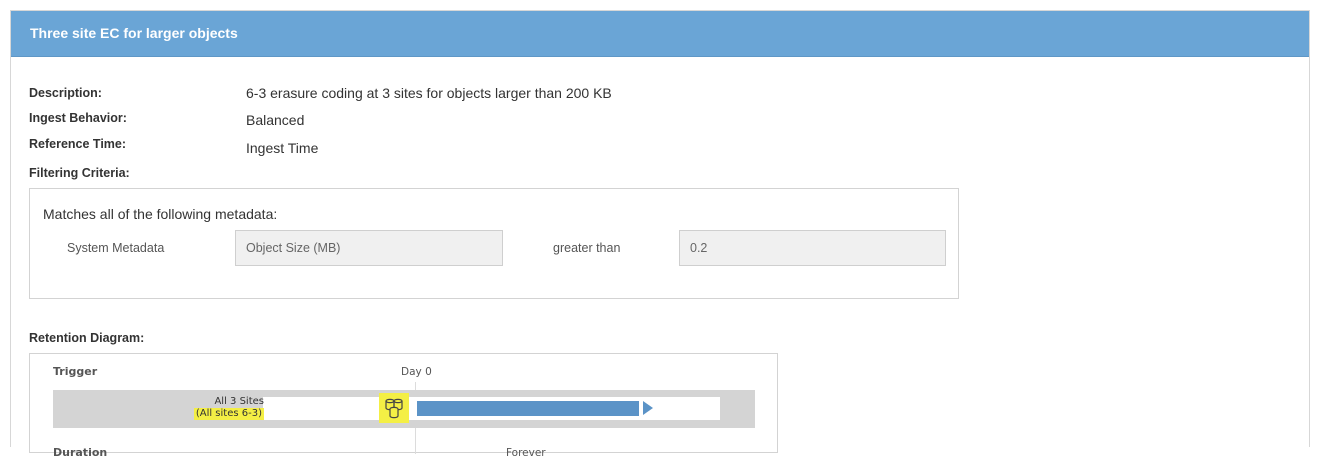 The width and height of the screenshot is (1322, 459). What do you see at coordinates (228, 414) in the screenshot?
I see `site-profile: (All sites 6-3)` at bounding box center [228, 414].